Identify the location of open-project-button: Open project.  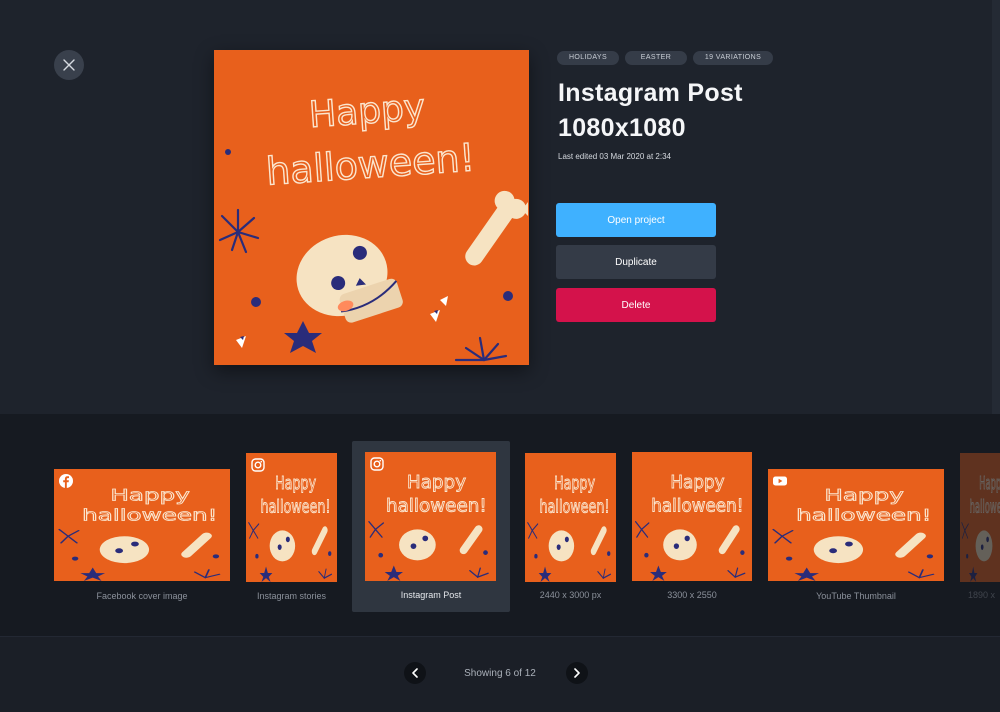
(636, 220).